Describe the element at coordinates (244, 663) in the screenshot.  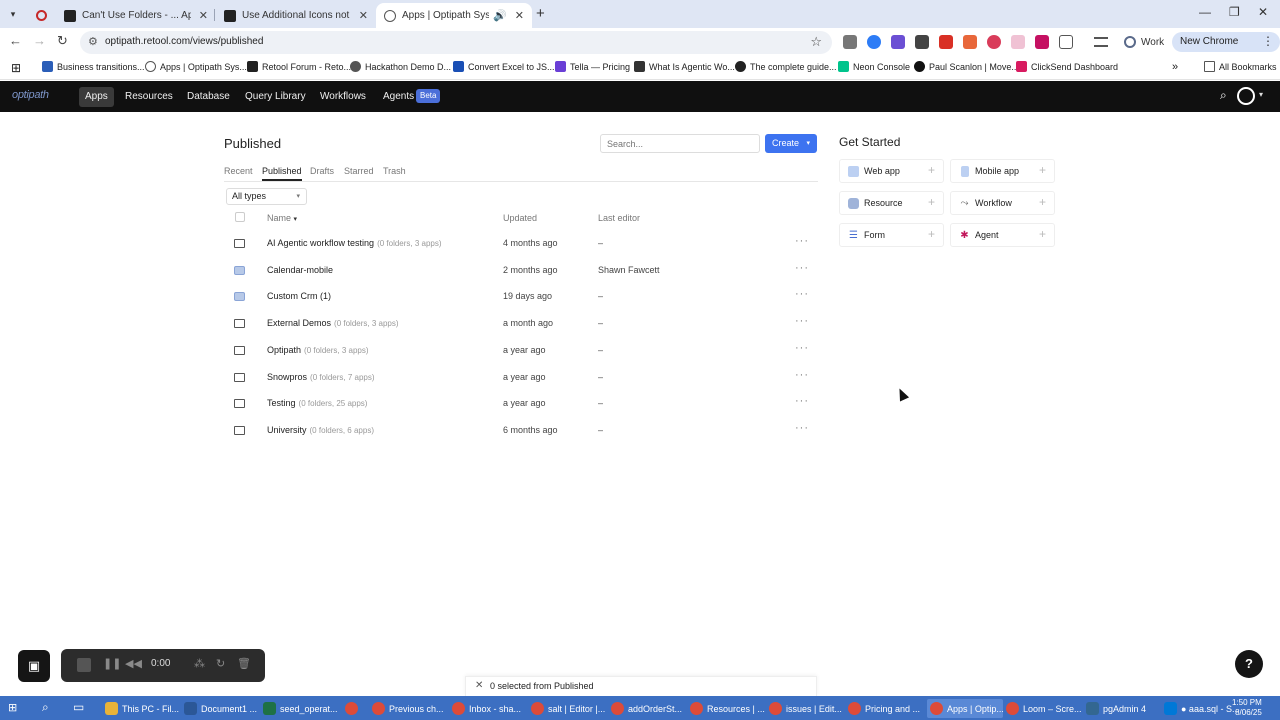
I see `delete-icon: 🗑` at that location.